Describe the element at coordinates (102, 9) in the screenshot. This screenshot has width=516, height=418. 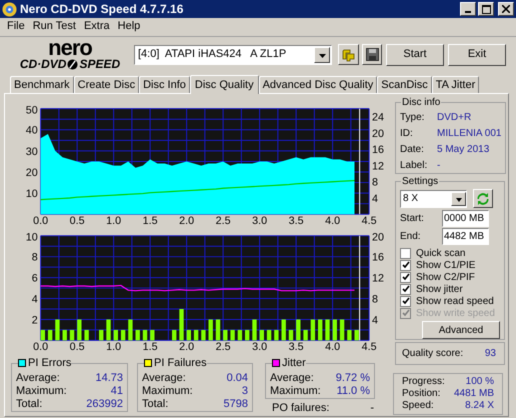
I see `window-title: Nero CD-DVD Speed 4.7.7.16` at that location.